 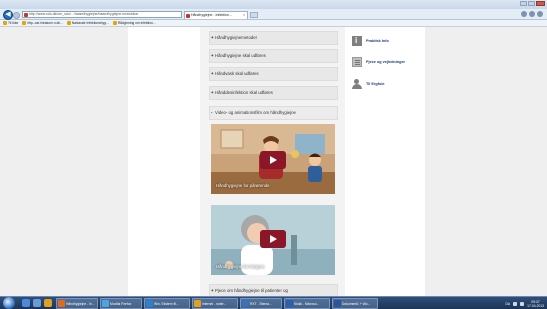 I want to click on minimize-button, so click(x=523, y=3).